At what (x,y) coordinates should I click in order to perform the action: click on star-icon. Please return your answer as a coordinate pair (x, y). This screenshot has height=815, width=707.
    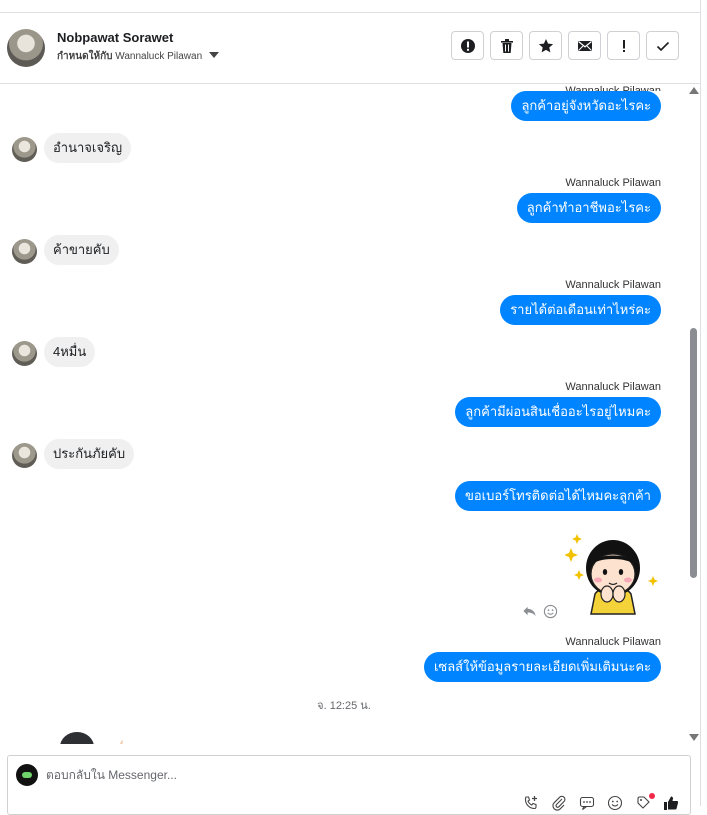
    Looking at the image, I should click on (545, 45).